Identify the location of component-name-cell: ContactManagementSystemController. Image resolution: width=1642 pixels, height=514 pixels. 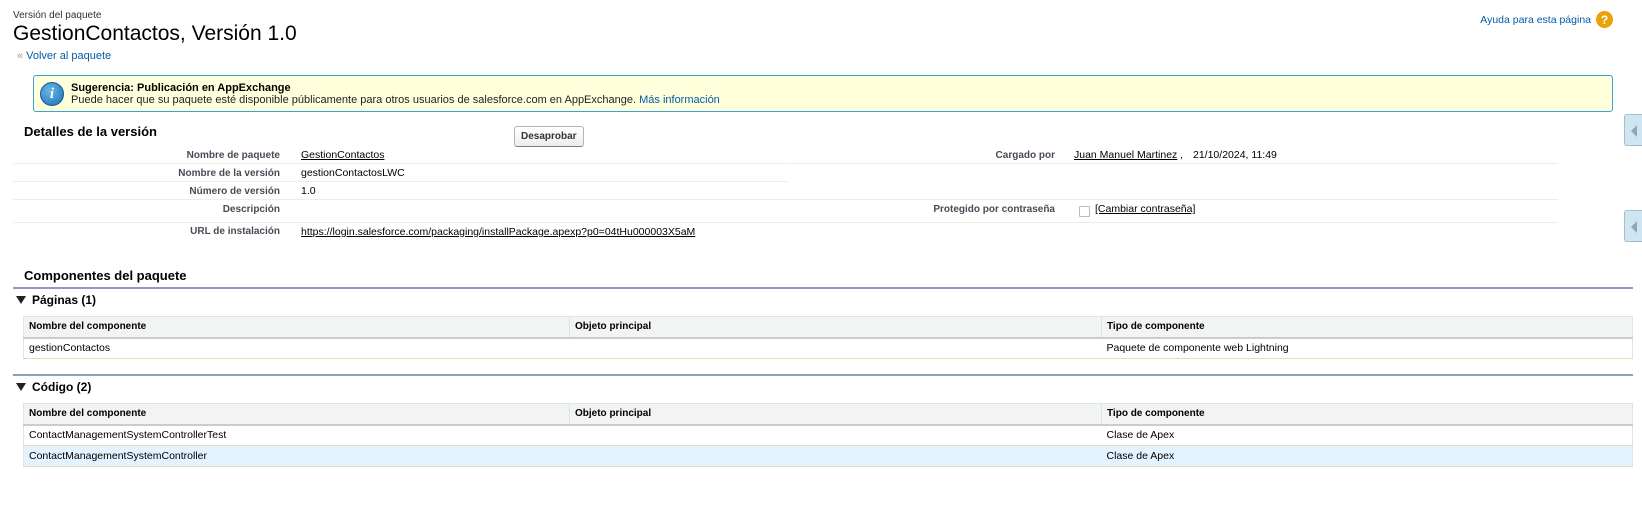
(296, 456).